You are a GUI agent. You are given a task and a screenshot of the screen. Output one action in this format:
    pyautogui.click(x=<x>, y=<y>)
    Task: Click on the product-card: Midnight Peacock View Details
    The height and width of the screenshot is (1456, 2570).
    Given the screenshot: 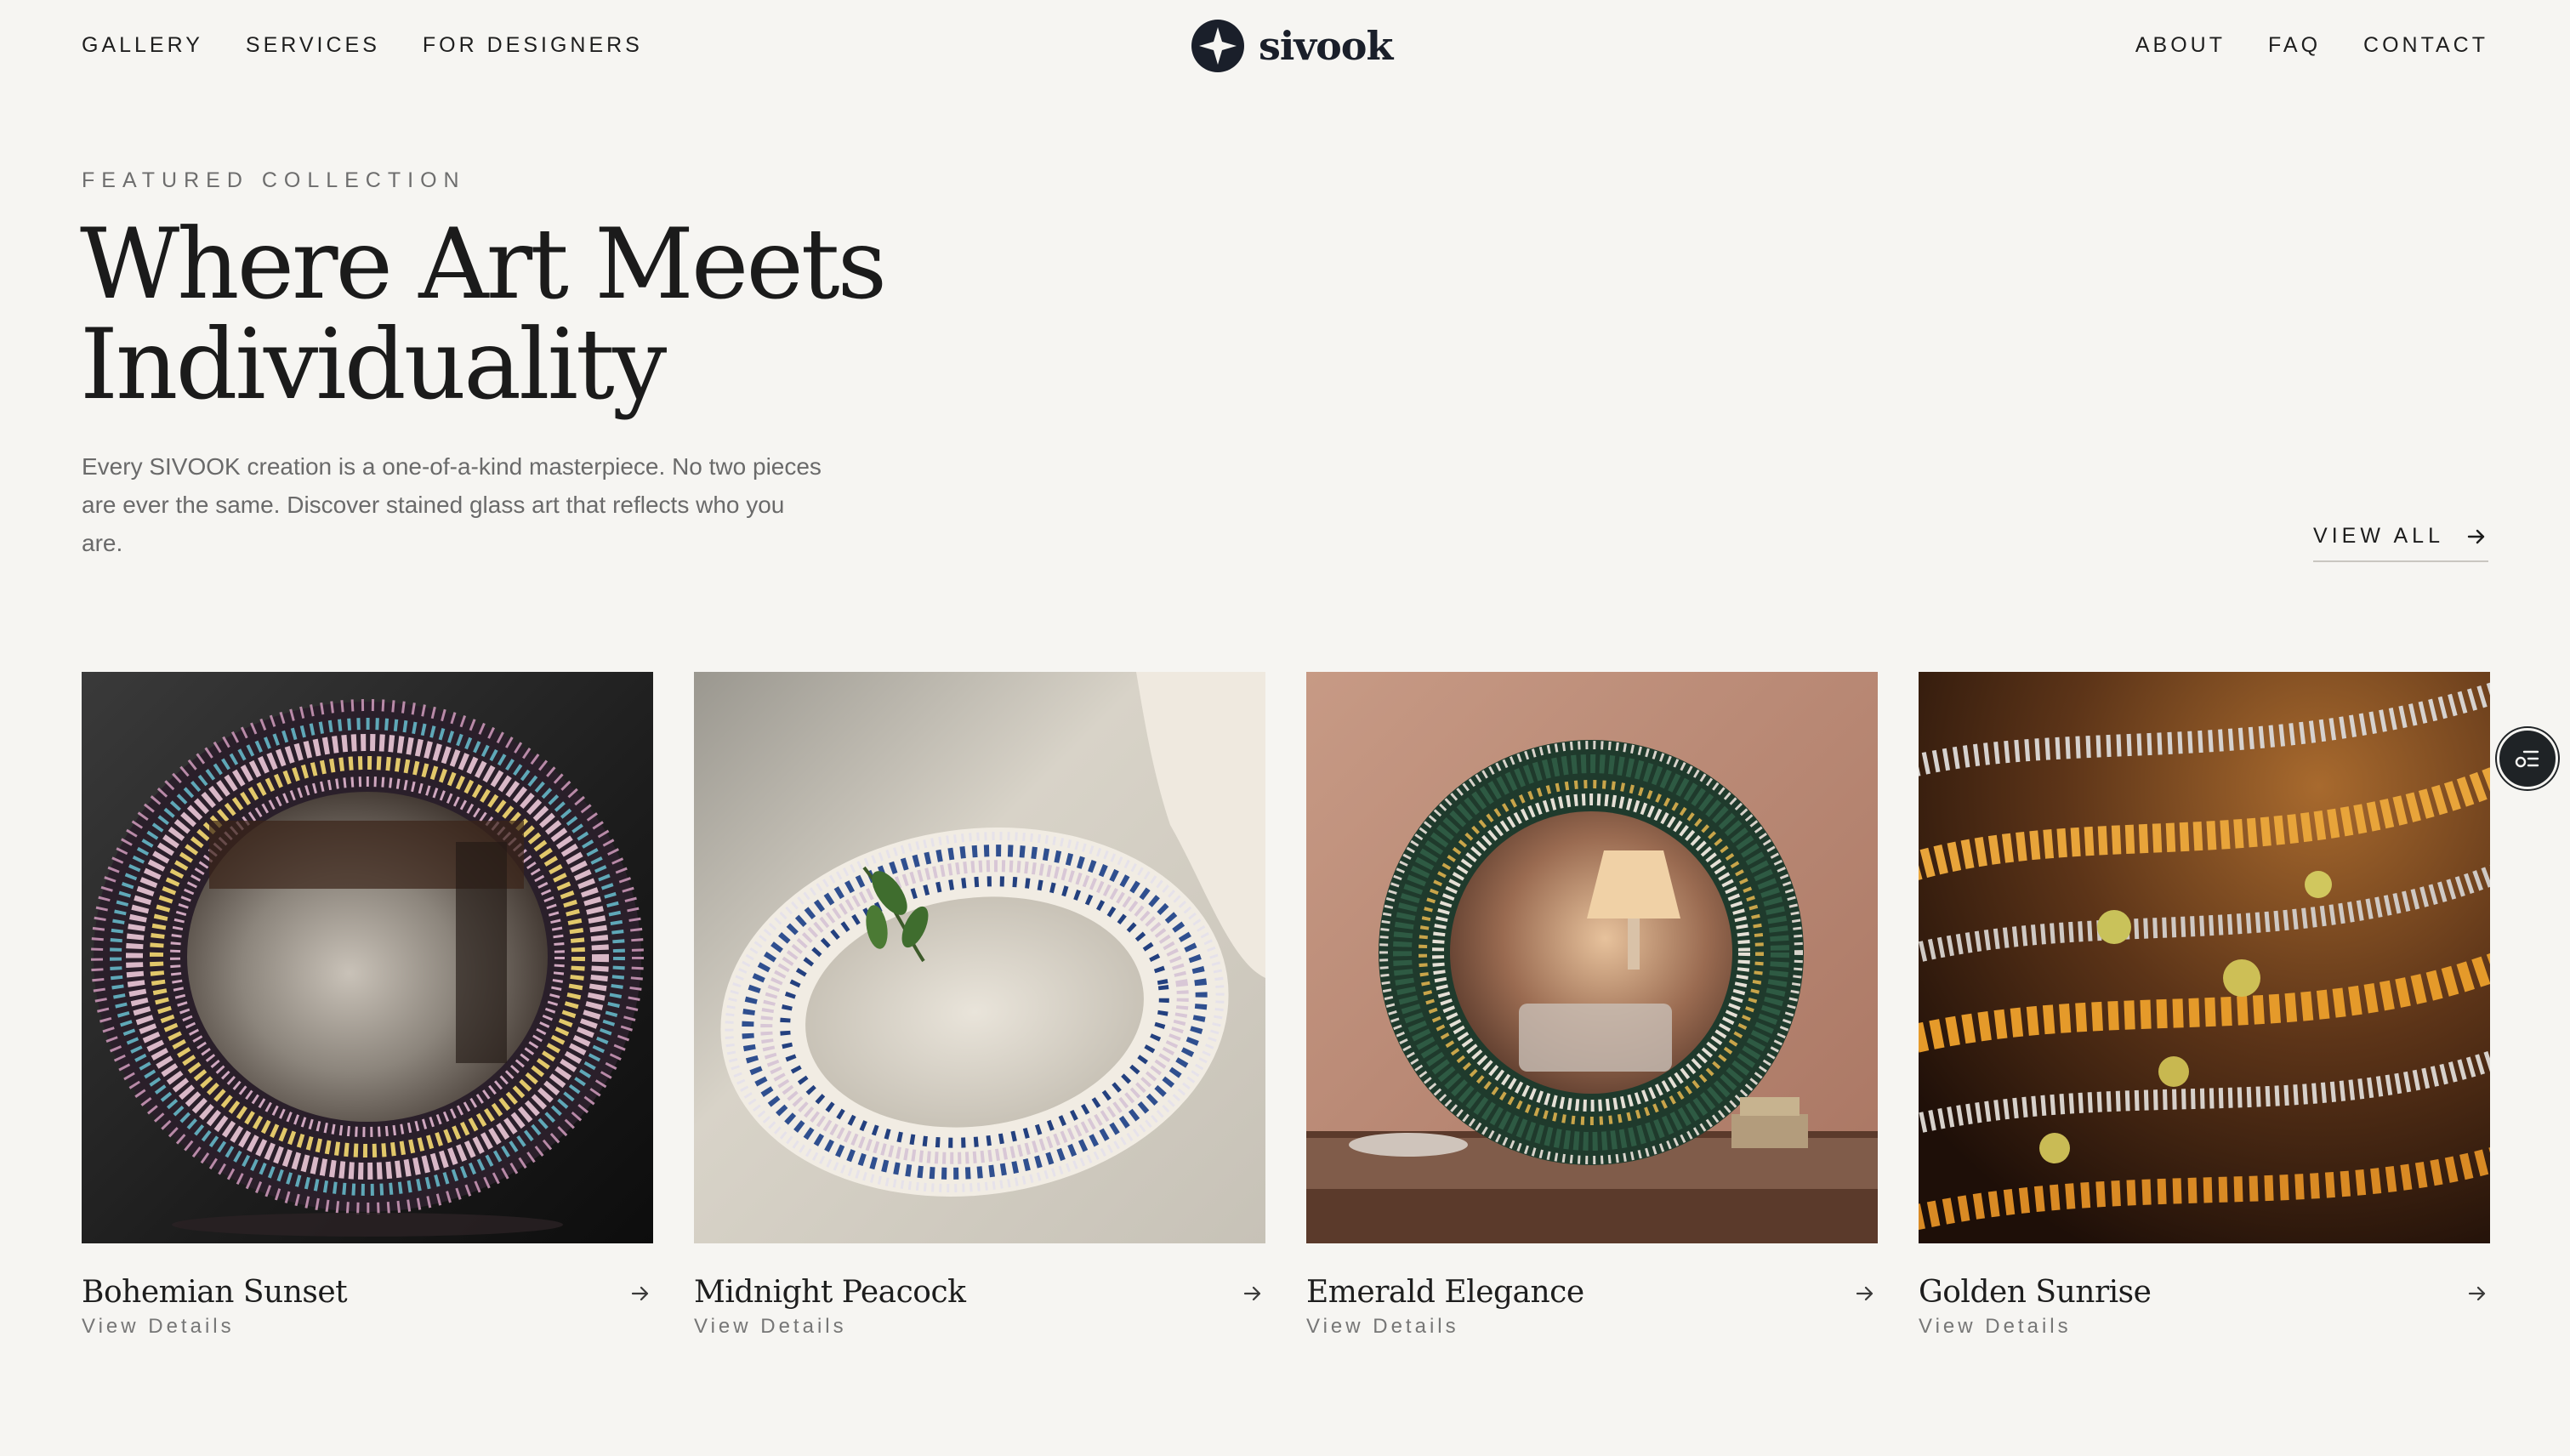 What is the action you would take?
    pyautogui.click(x=980, y=1011)
    